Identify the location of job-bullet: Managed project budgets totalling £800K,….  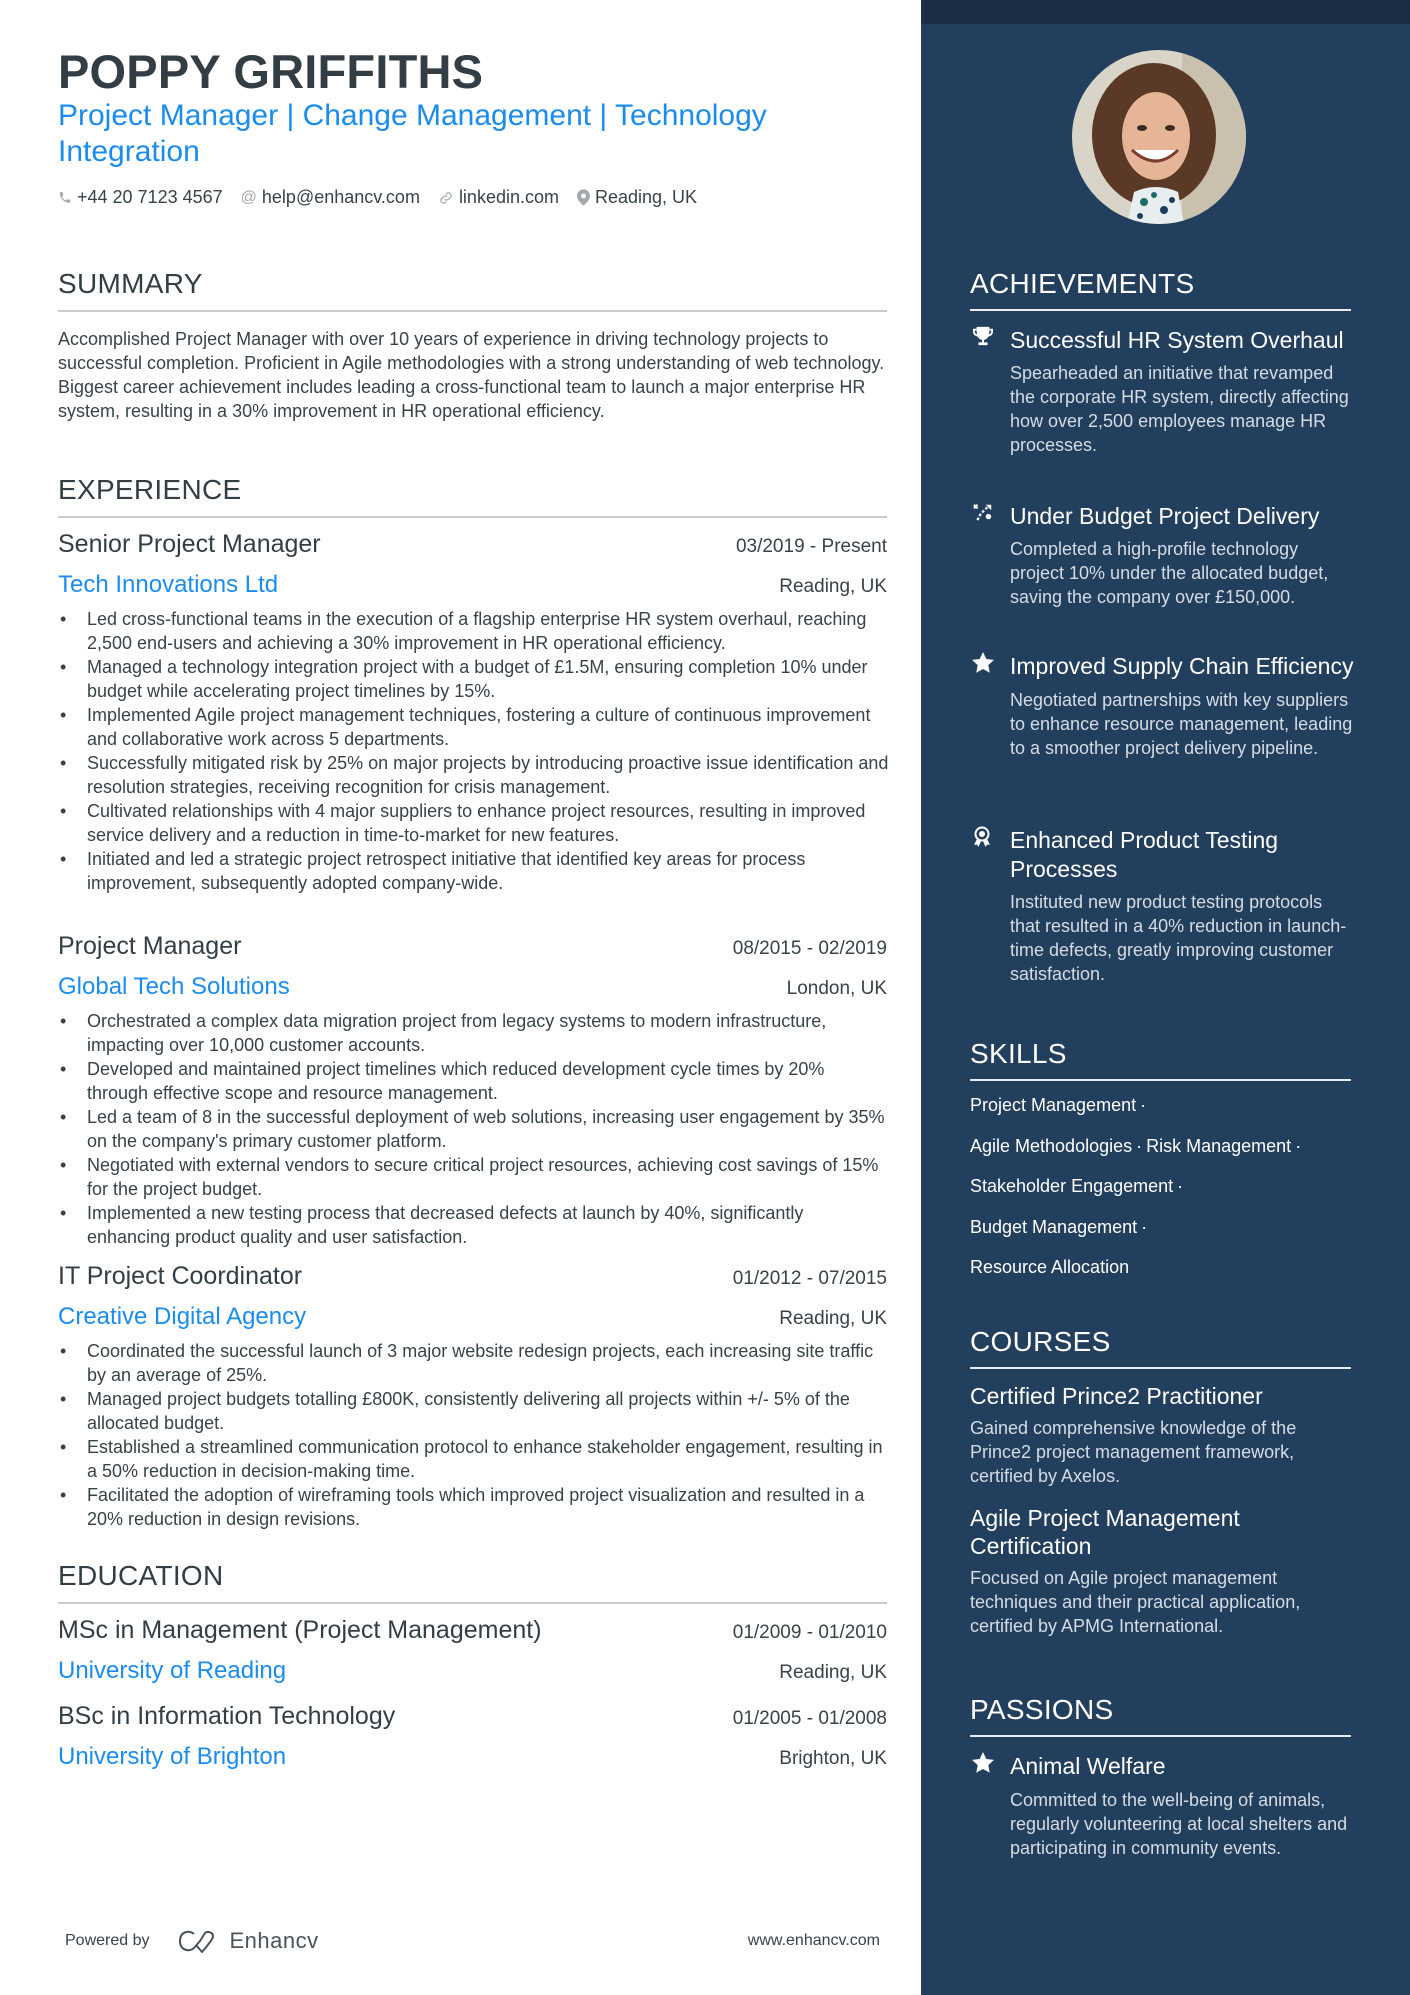
(474, 1411).